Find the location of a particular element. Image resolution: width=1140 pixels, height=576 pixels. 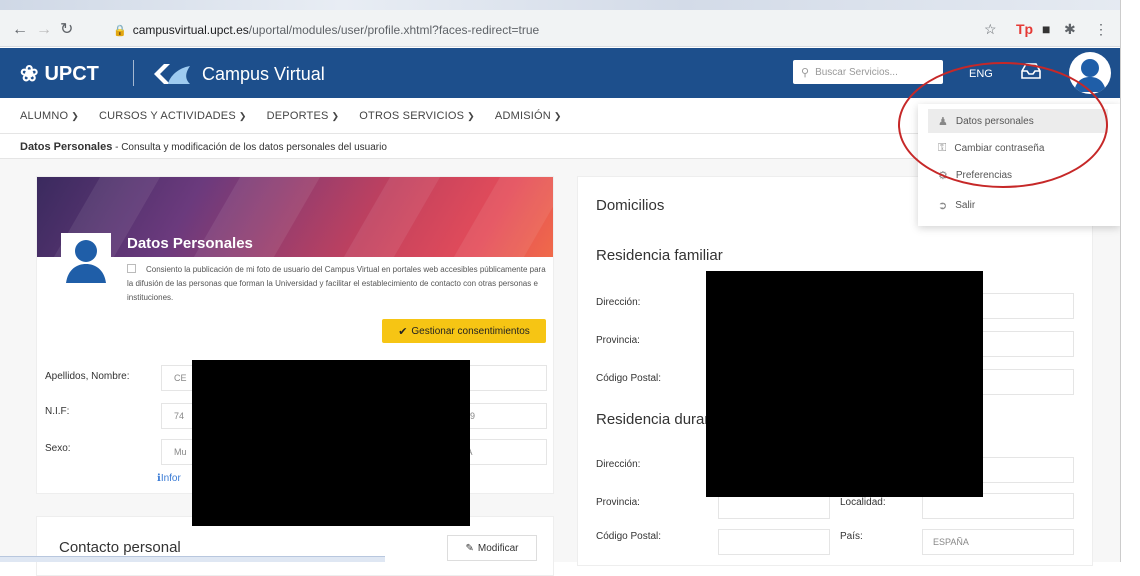

campus-title: Campus Virtual is located at coordinates (263, 73).